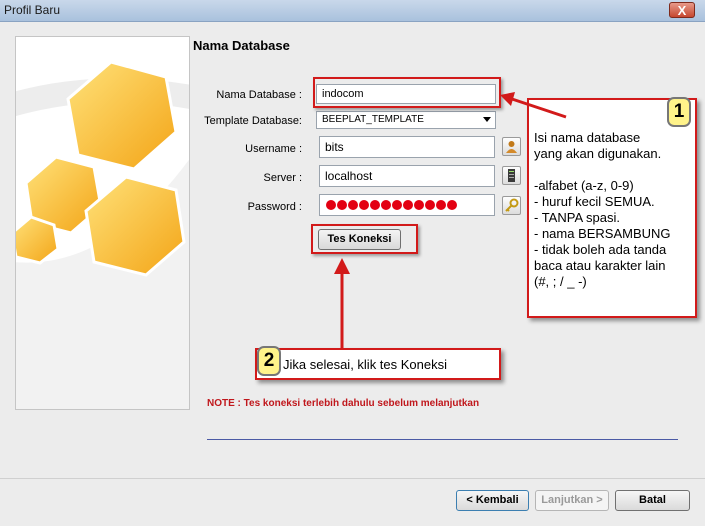 Image resolution: width=705 pixels, height=526 pixels. Describe the element at coordinates (32, 10) in the screenshot. I see `window-title: Profil Baru` at that location.